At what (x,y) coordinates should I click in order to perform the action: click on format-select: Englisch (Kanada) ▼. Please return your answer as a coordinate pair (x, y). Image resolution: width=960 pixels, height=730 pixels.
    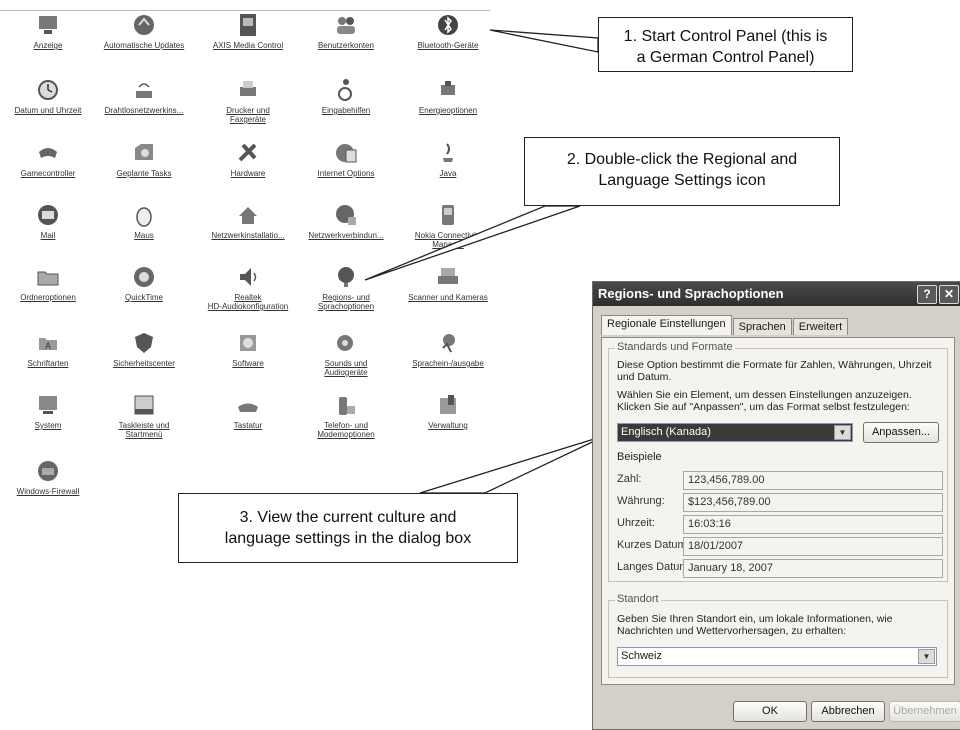
    Looking at the image, I should click on (735, 432).